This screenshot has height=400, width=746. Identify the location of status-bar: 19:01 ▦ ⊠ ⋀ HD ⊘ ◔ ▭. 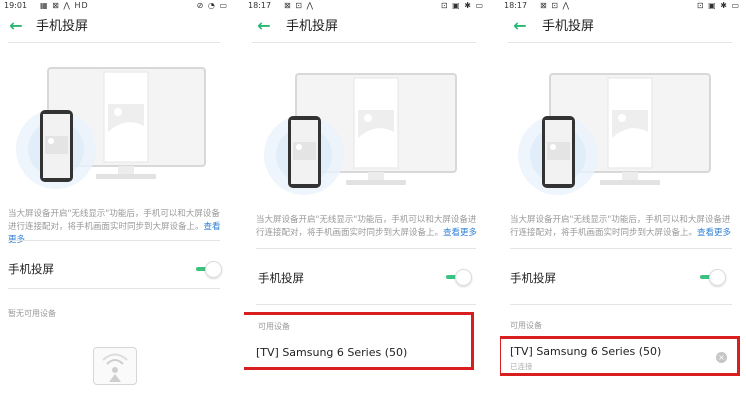
(117, 6).